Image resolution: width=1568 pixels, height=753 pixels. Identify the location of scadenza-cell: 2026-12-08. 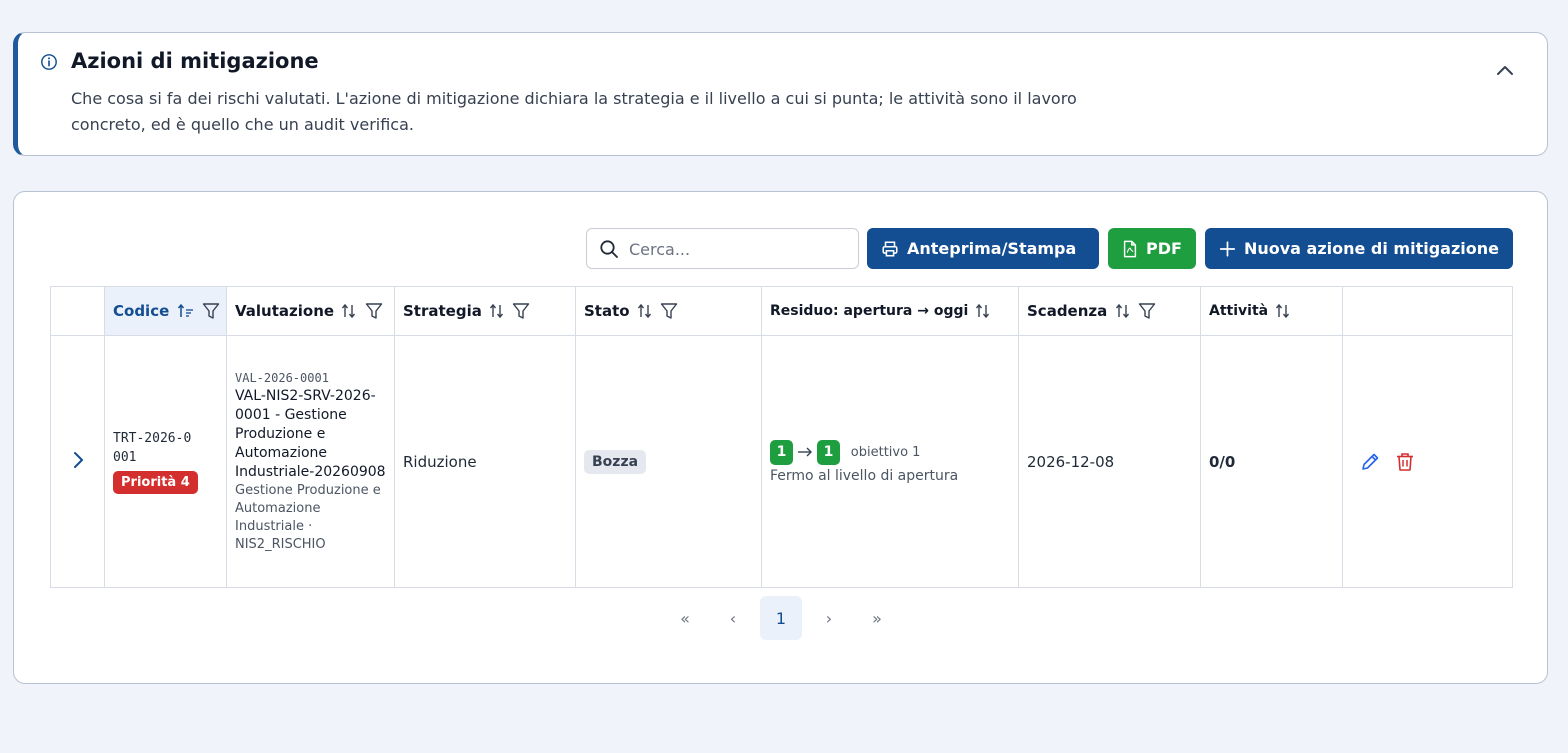
(1109, 461).